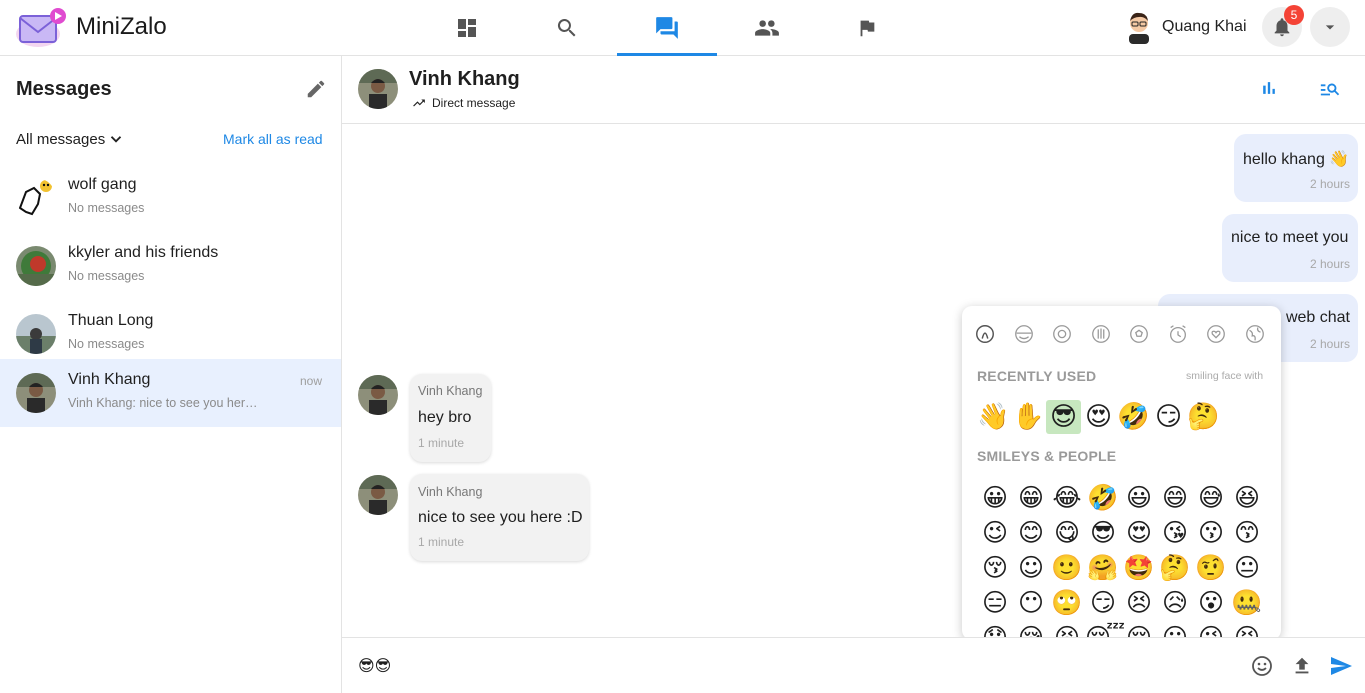  What do you see at coordinates (109, 379) in the screenshot?
I see `conversation-name: Vinh Khang` at bounding box center [109, 379].